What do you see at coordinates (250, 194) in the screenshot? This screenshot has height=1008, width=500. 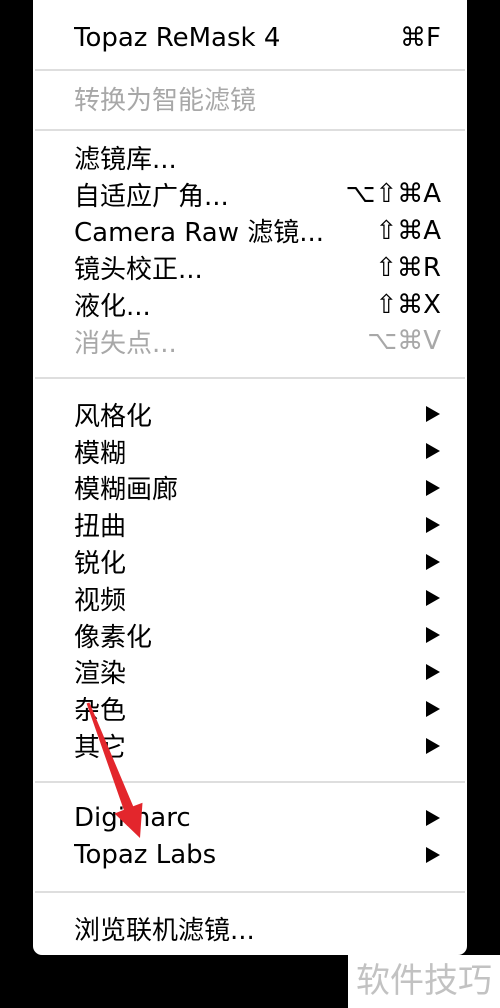 I see `menu-item-adaptive-wide-angle: 自适应广角... ⌥⇧⌘A` at bounding box center [250, 194].